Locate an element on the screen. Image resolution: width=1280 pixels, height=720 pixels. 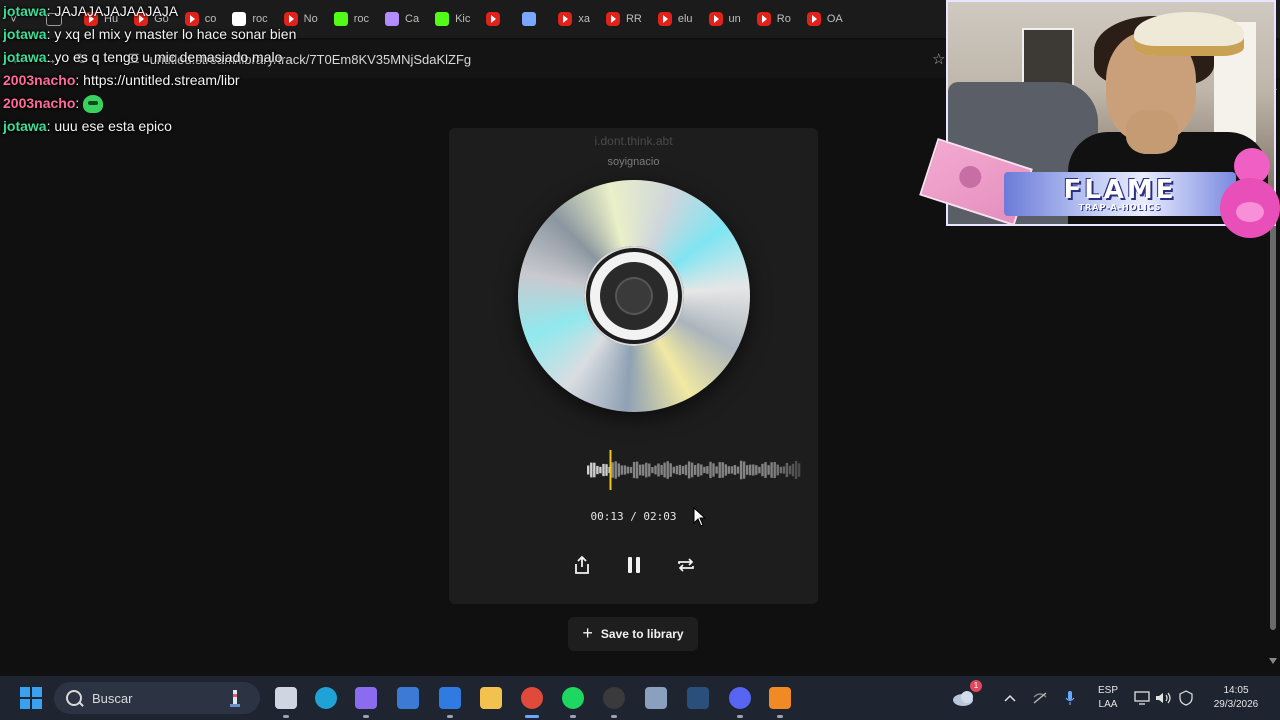
pink-buddha-sticker-icon is located at coordinates (1250, 193).